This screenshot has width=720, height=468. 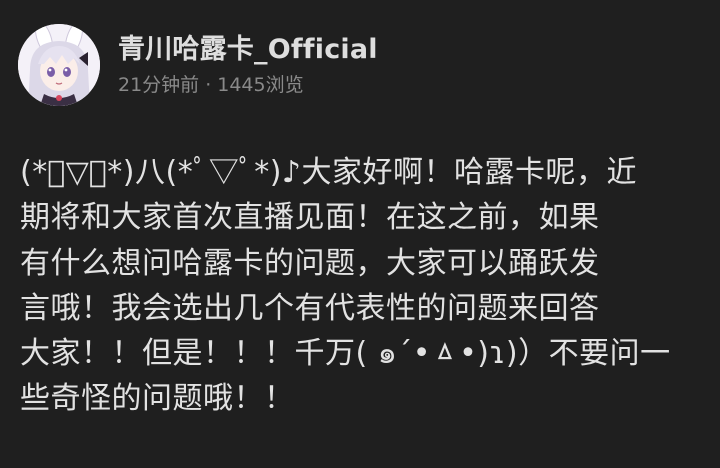 I want to click on content-line: 些奇怪的问题哦！！, so click(x=157, y=399).